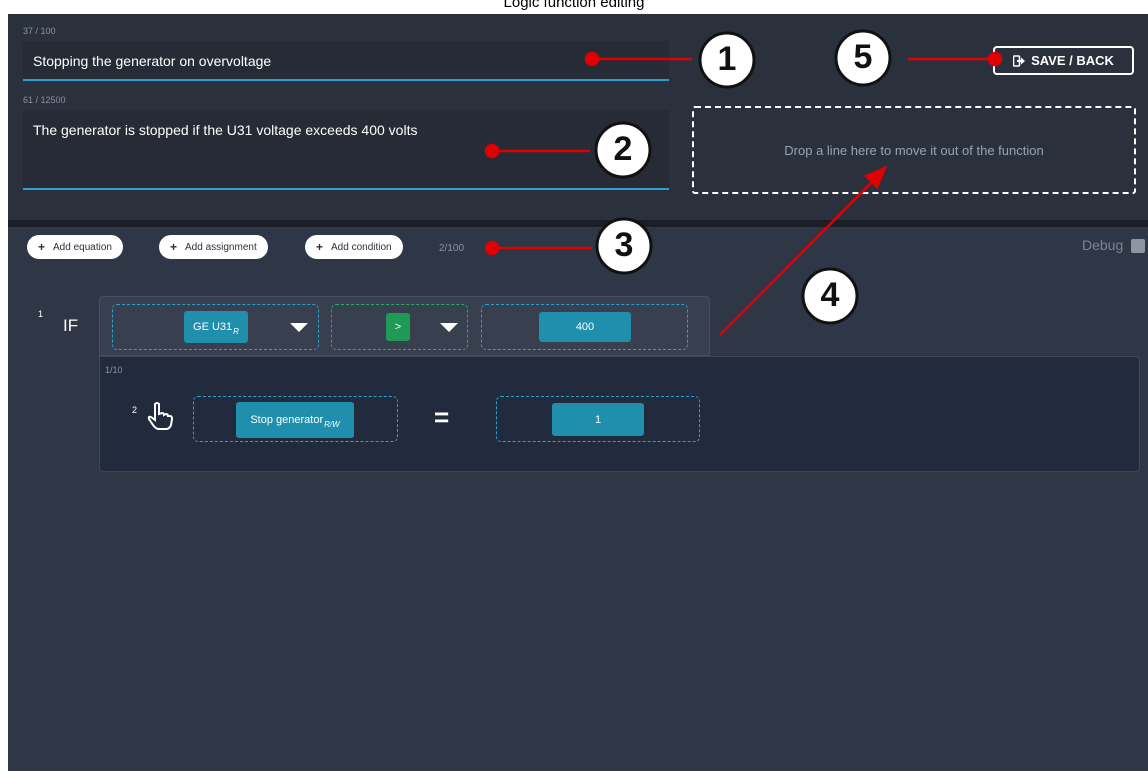 The width and height of the screenshot is (1148, 771). I want to click on callout-4: 4, so click(830, 298).